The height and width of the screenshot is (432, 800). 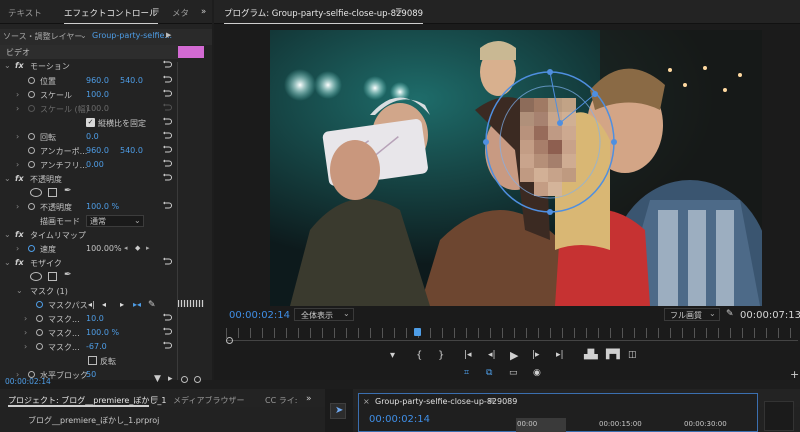 What do you see at coordinates (392, 355) in the screenshot?
I see `add-marker-icon: ▾` at bounding box center [392, 355].